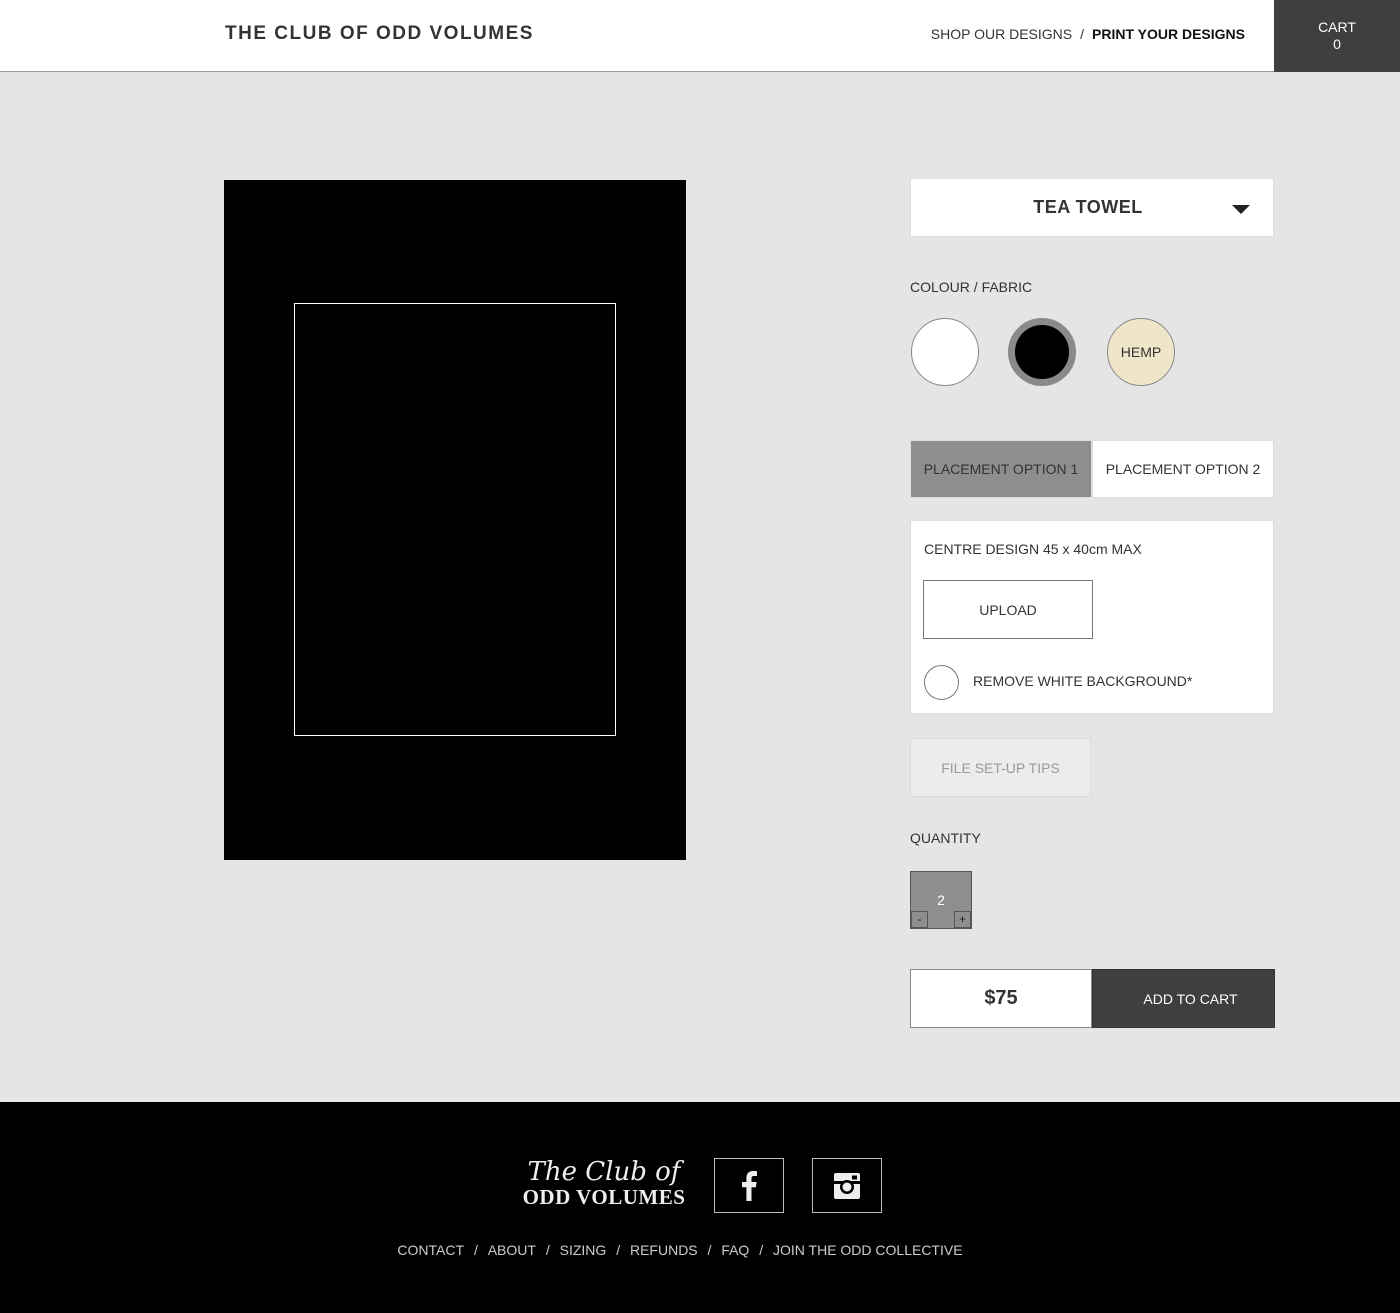  Describe the element at coordinates (919, 919) in the screenshot. I see `quantity-decrement-button: -` at that location.